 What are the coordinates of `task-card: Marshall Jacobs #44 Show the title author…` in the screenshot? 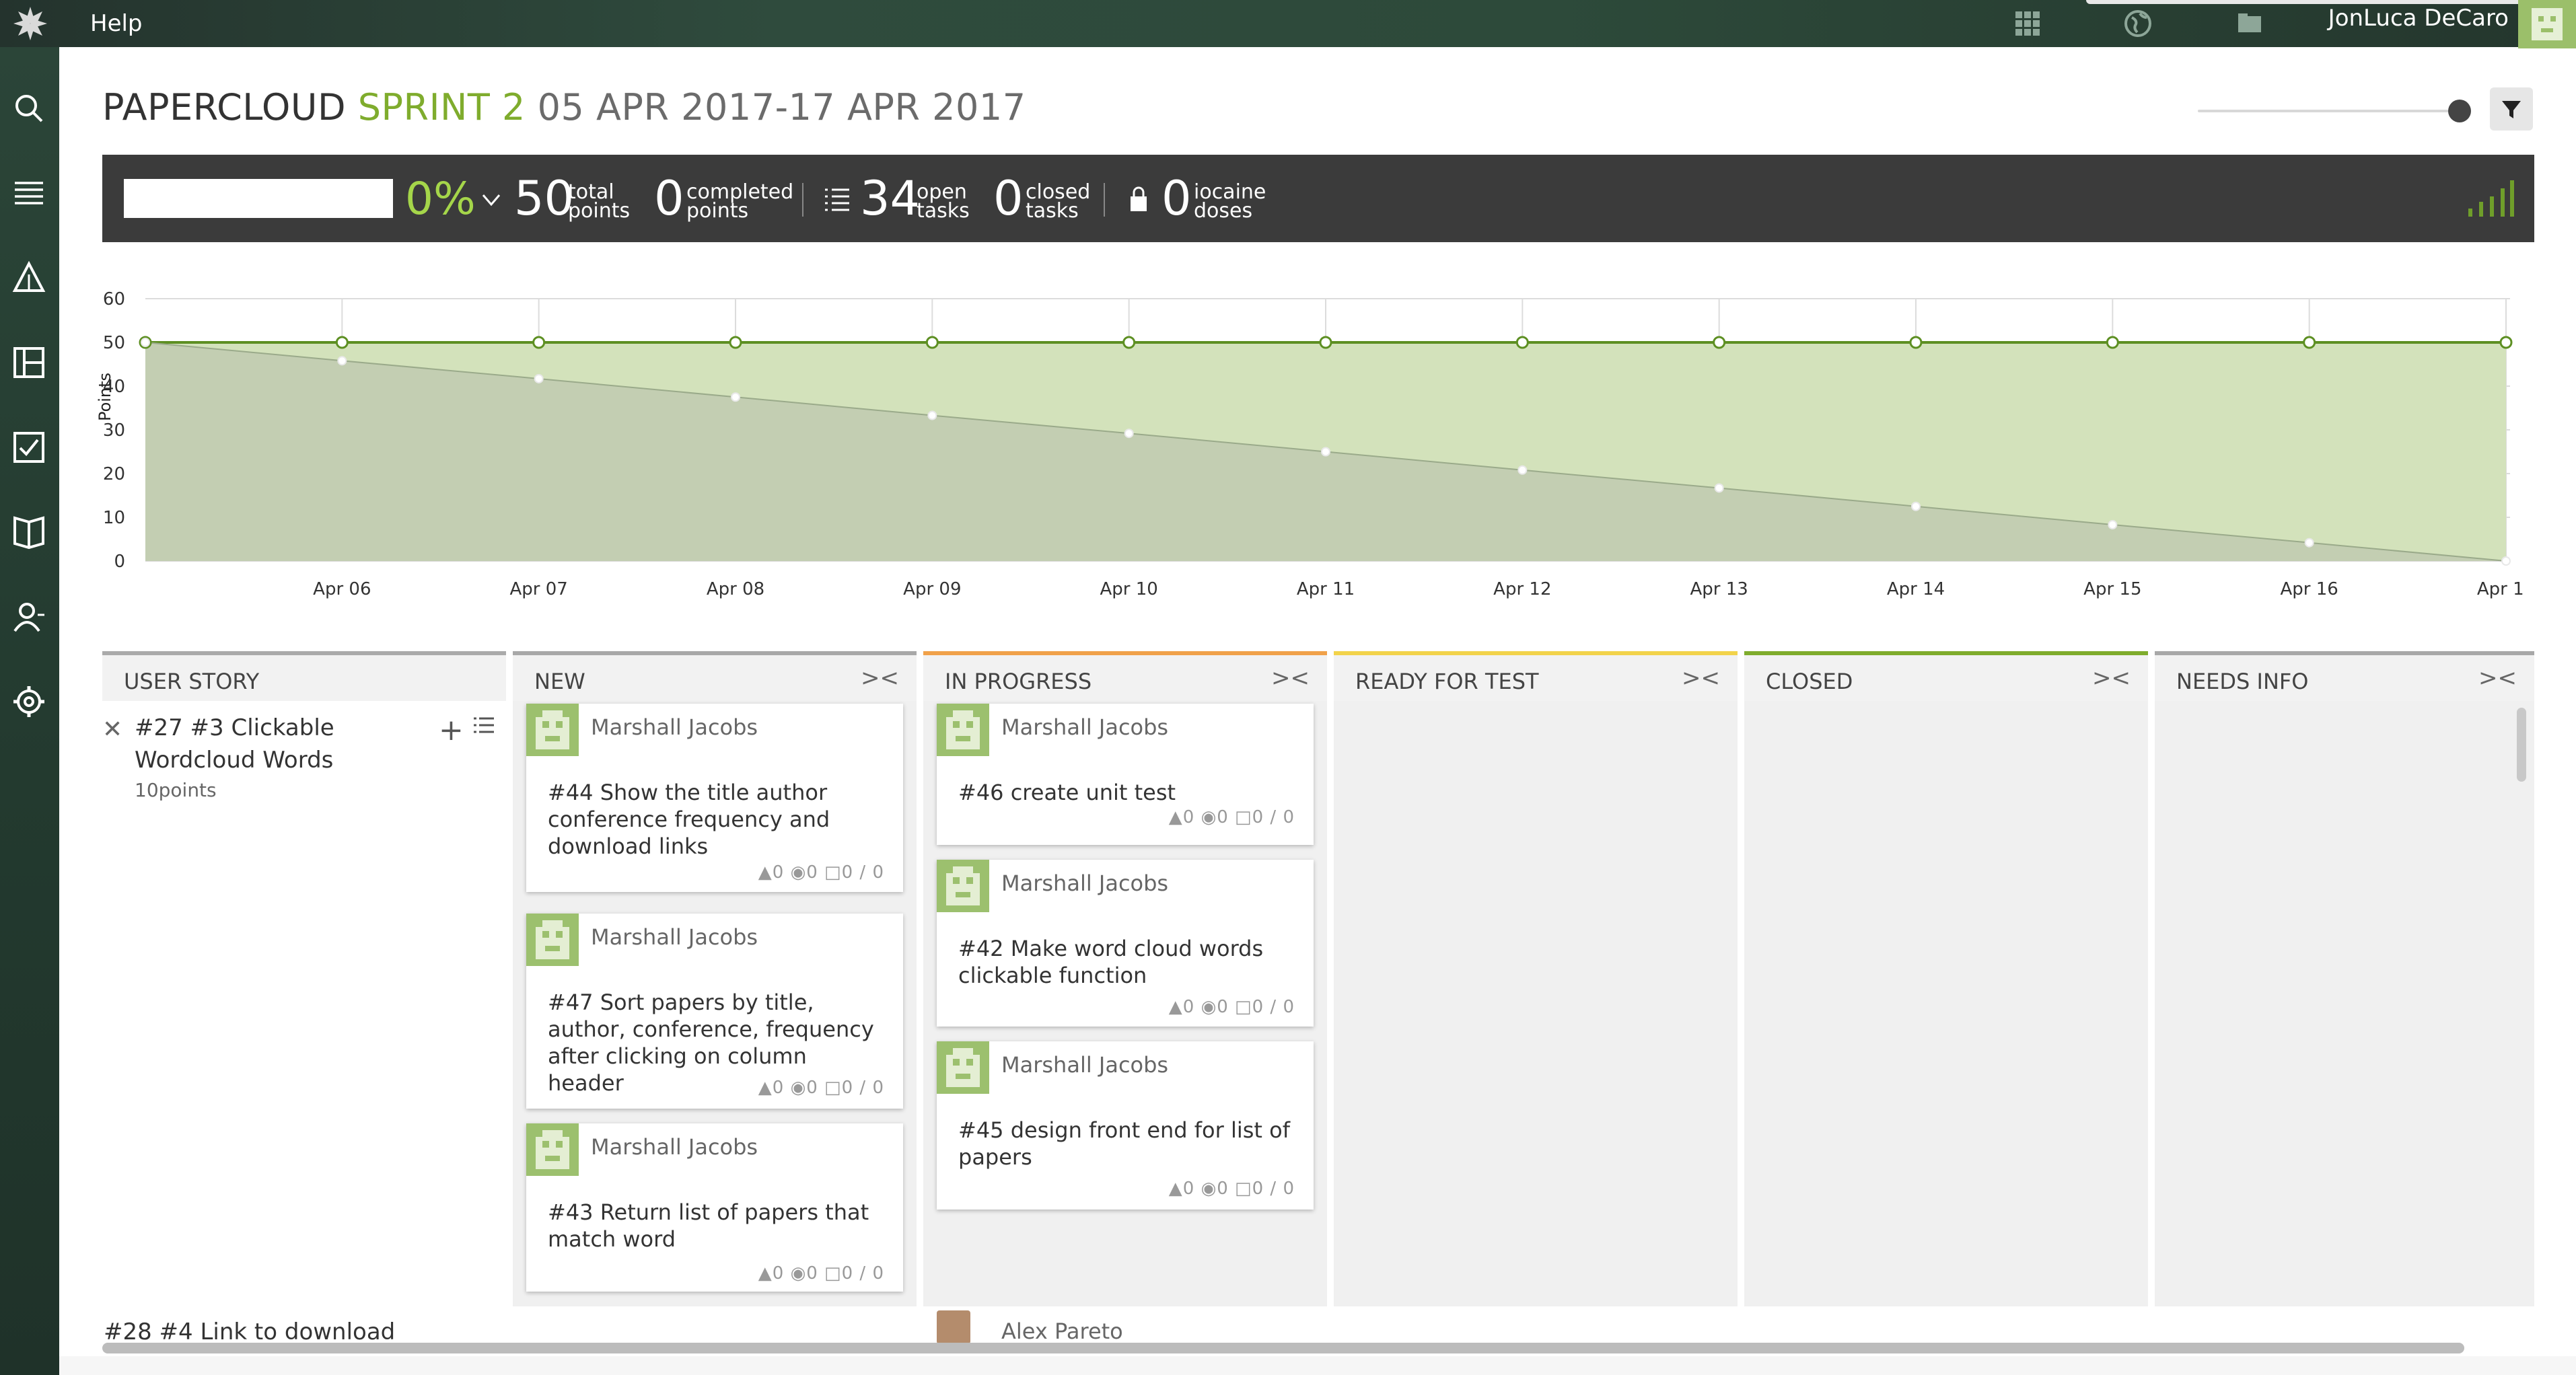 It's located at (715, 798).